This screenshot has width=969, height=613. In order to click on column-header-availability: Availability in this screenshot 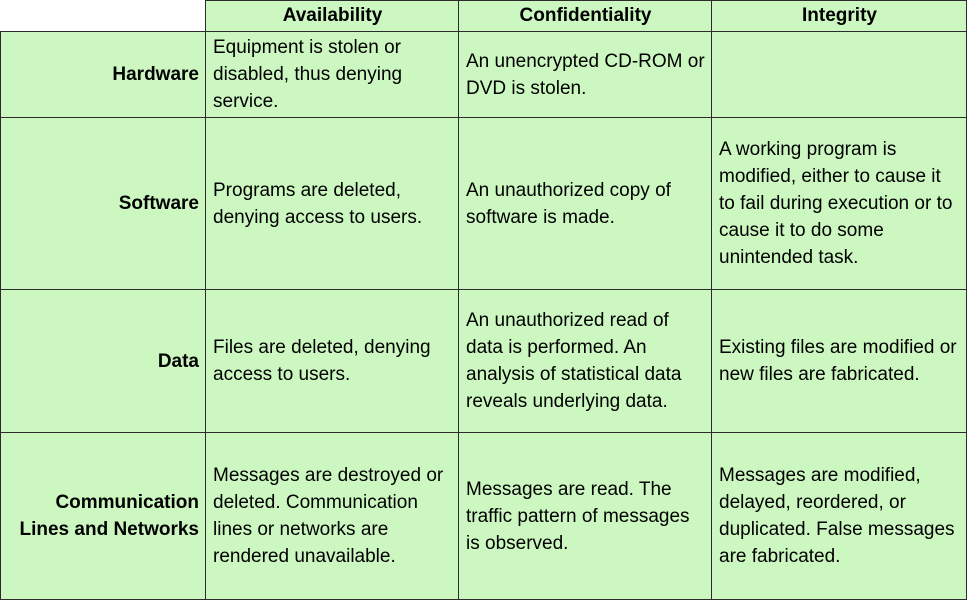, I will do `click(332, 16)`.